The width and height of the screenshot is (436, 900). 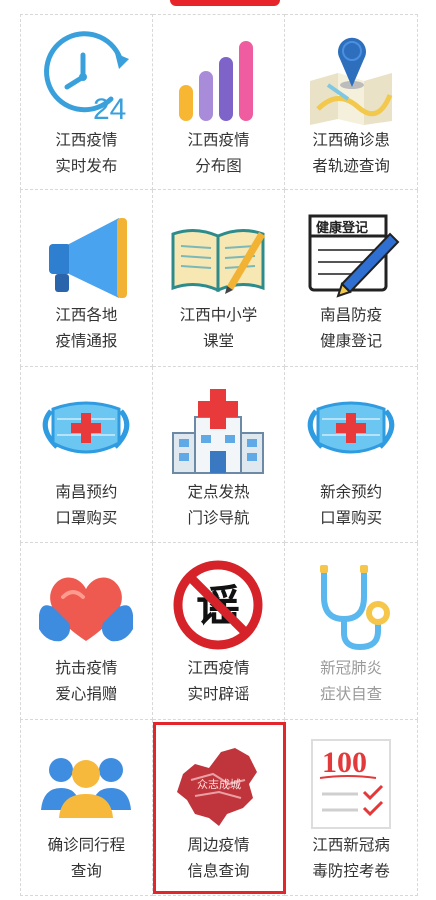 What do you see at coordinates (86, 857) in the screenshot?
I see `tile-label: 确诊同行程 查询` at bounding box center [86, 857].